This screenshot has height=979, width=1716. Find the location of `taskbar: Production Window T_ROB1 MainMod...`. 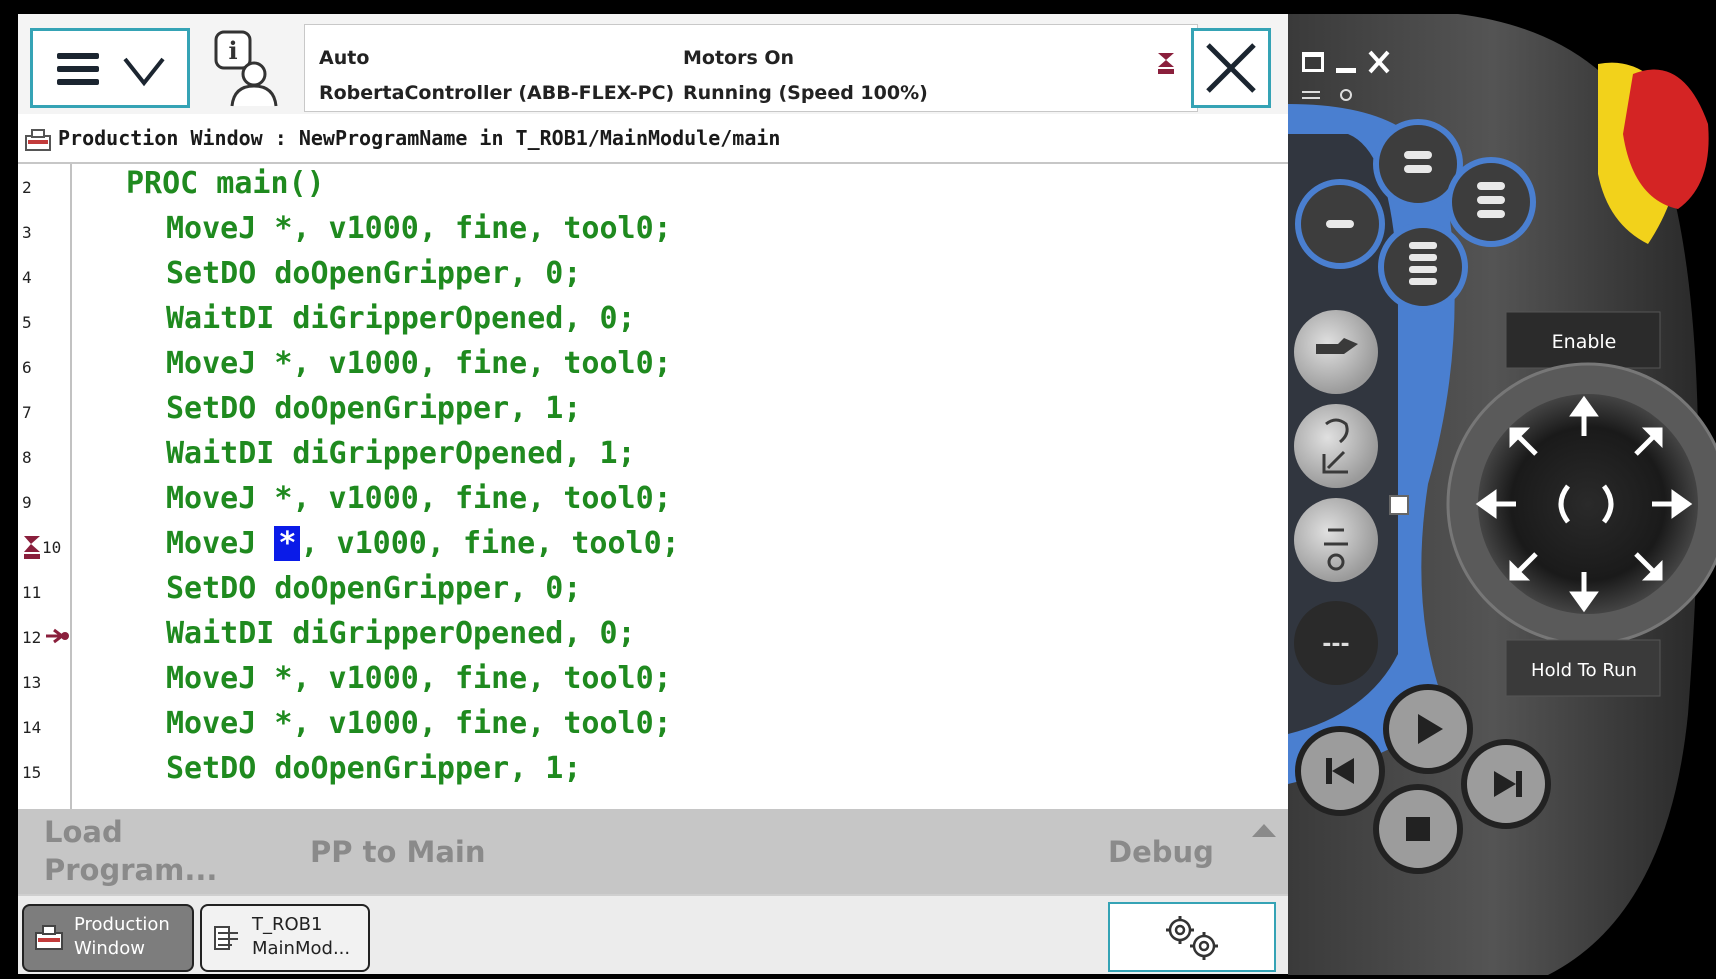

taskbar: Production Window T_ROB1 MainMod... is located at coordinates (653, 934).